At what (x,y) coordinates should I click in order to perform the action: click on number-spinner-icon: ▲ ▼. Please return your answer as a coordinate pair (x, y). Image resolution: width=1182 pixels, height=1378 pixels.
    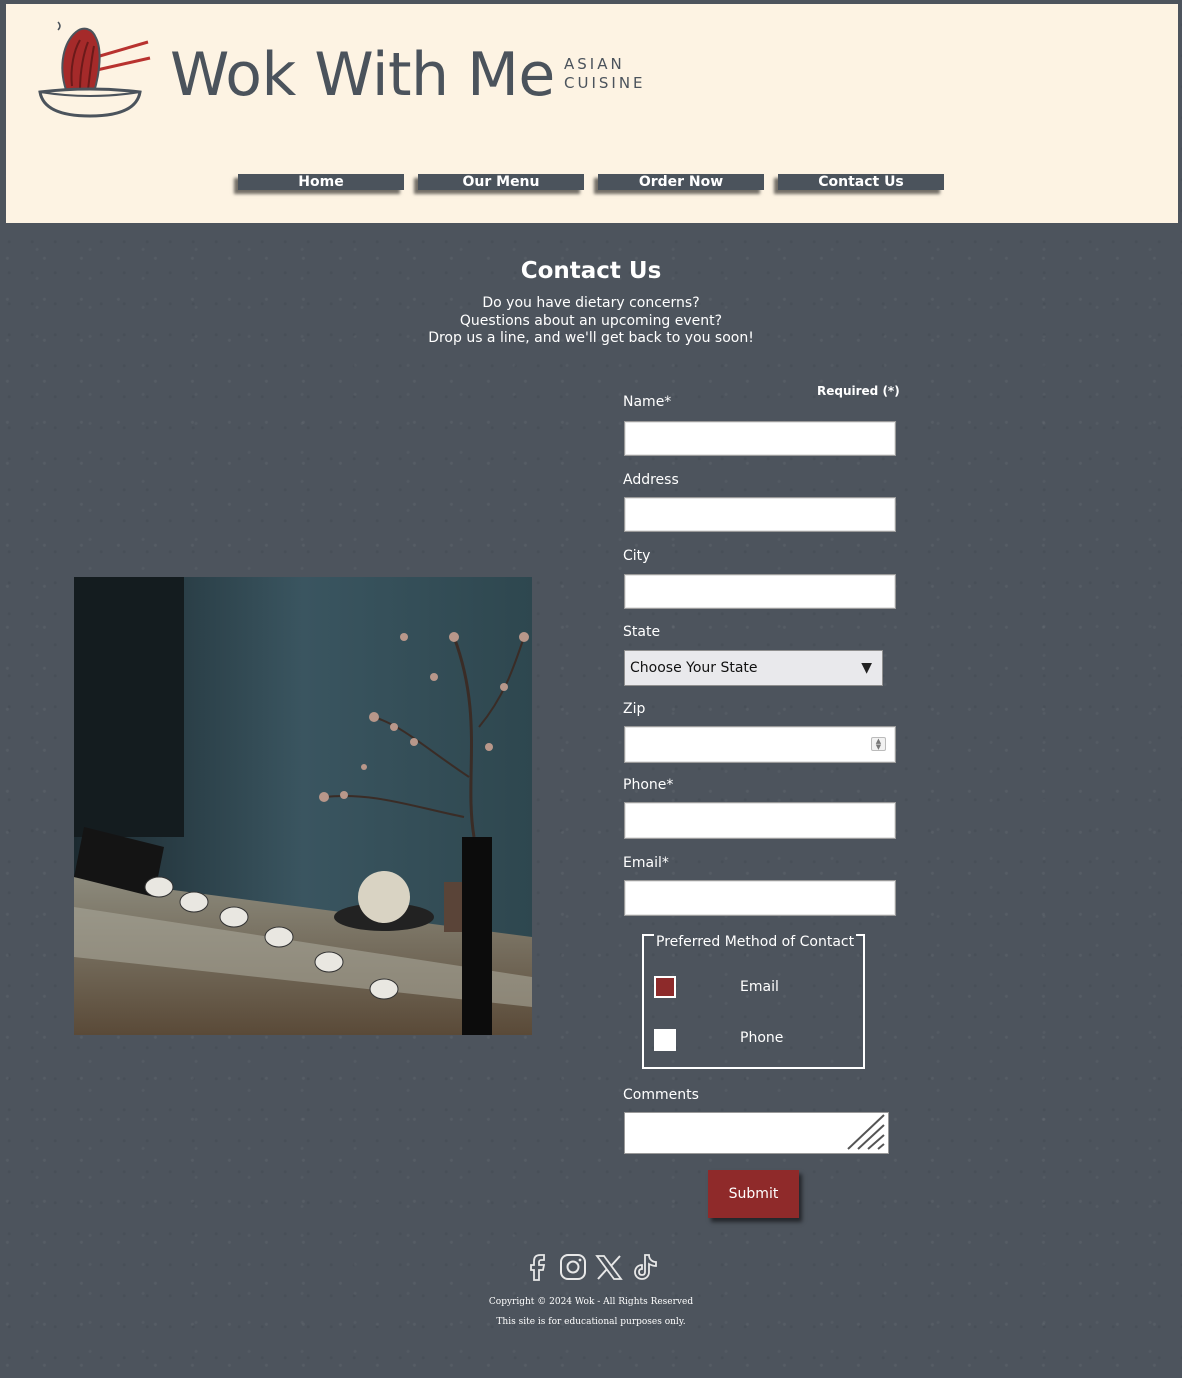
    Looking at the image, I should click on (878, 744).